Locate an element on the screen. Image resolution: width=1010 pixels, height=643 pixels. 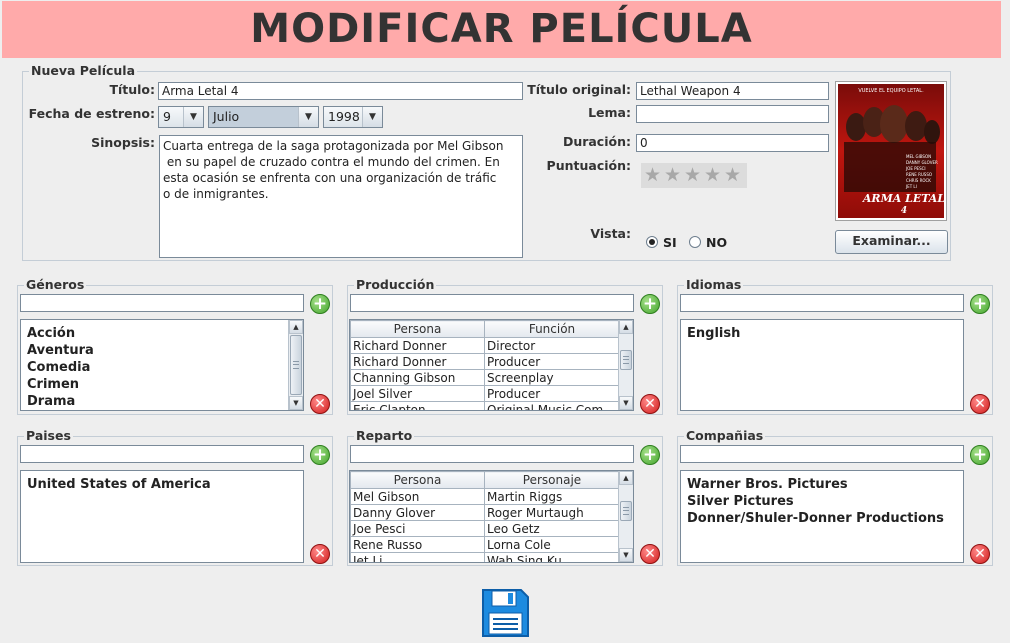
idiomas-list: English is located at coordinates (822, 365).